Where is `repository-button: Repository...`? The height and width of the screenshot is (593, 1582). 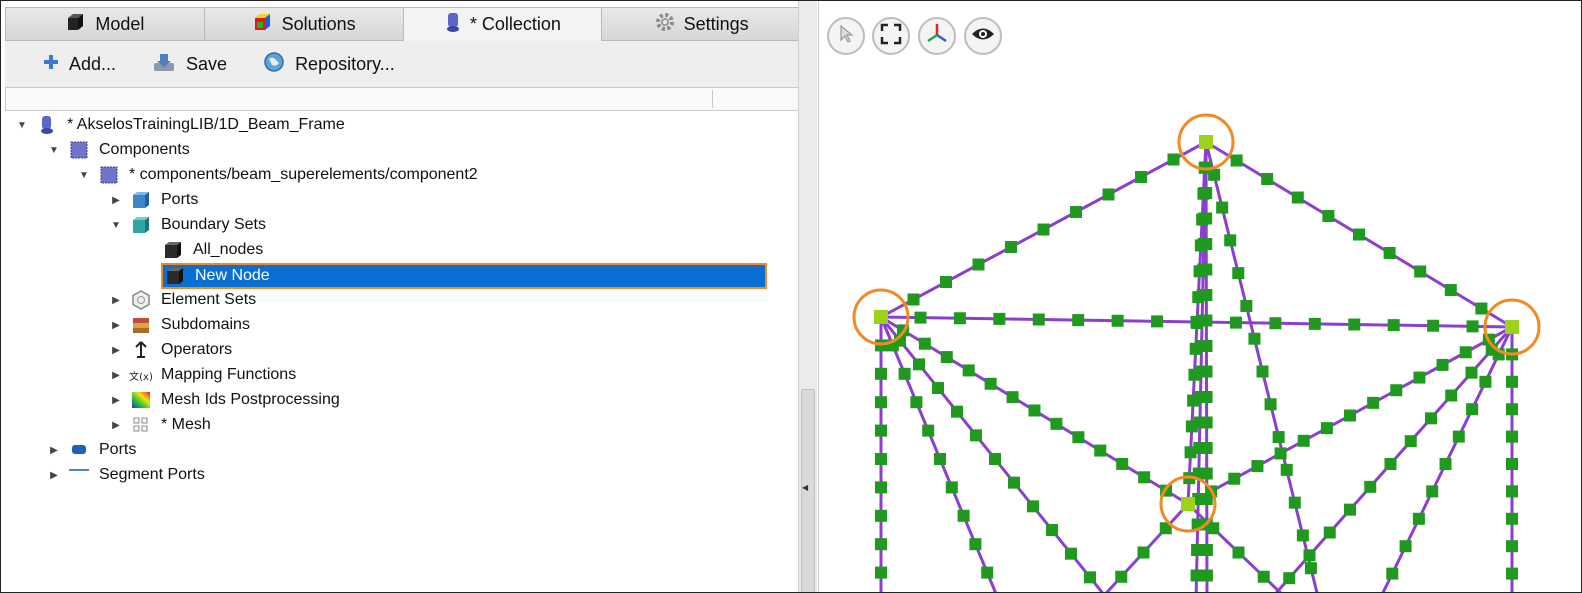
repository-button: Repository... is located at coordinates (329, 64).